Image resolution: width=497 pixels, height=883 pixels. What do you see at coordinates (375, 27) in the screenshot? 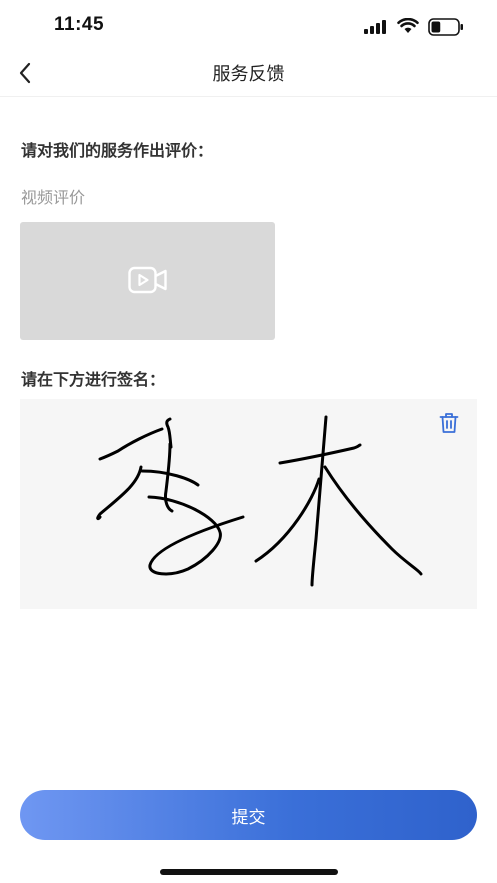
I see `signal-icon` at bounding box center [375, 27].